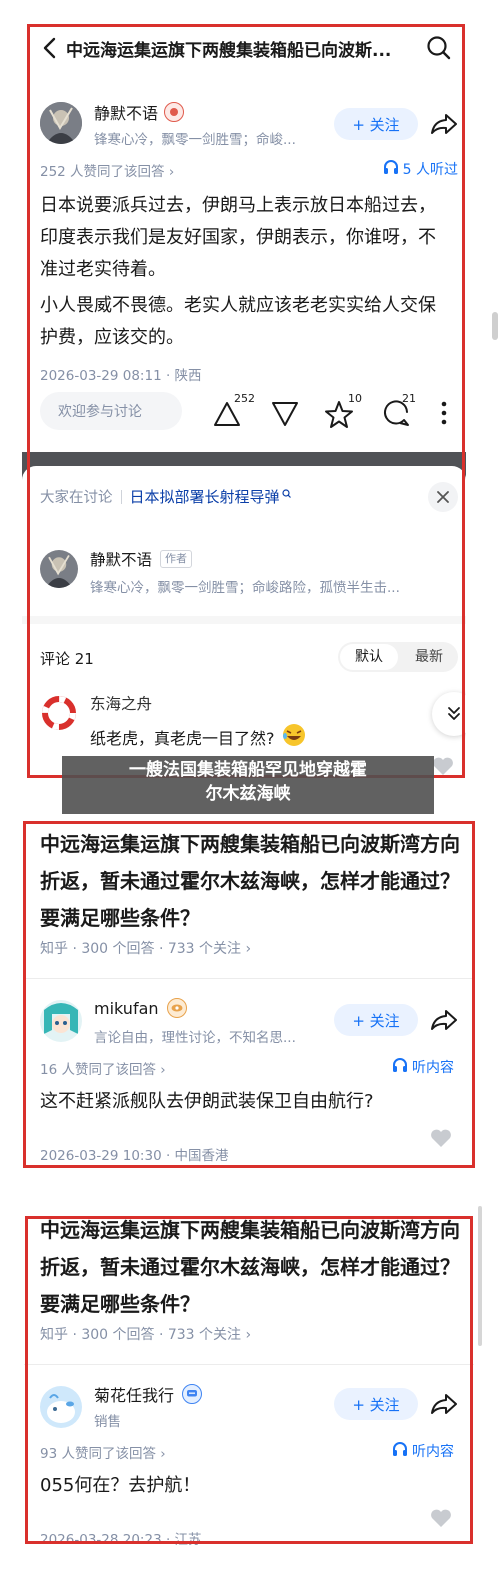 The width and height of the screenshot is (500, 1574). I want to click on chat-badge-icon, so click(192, 1394).